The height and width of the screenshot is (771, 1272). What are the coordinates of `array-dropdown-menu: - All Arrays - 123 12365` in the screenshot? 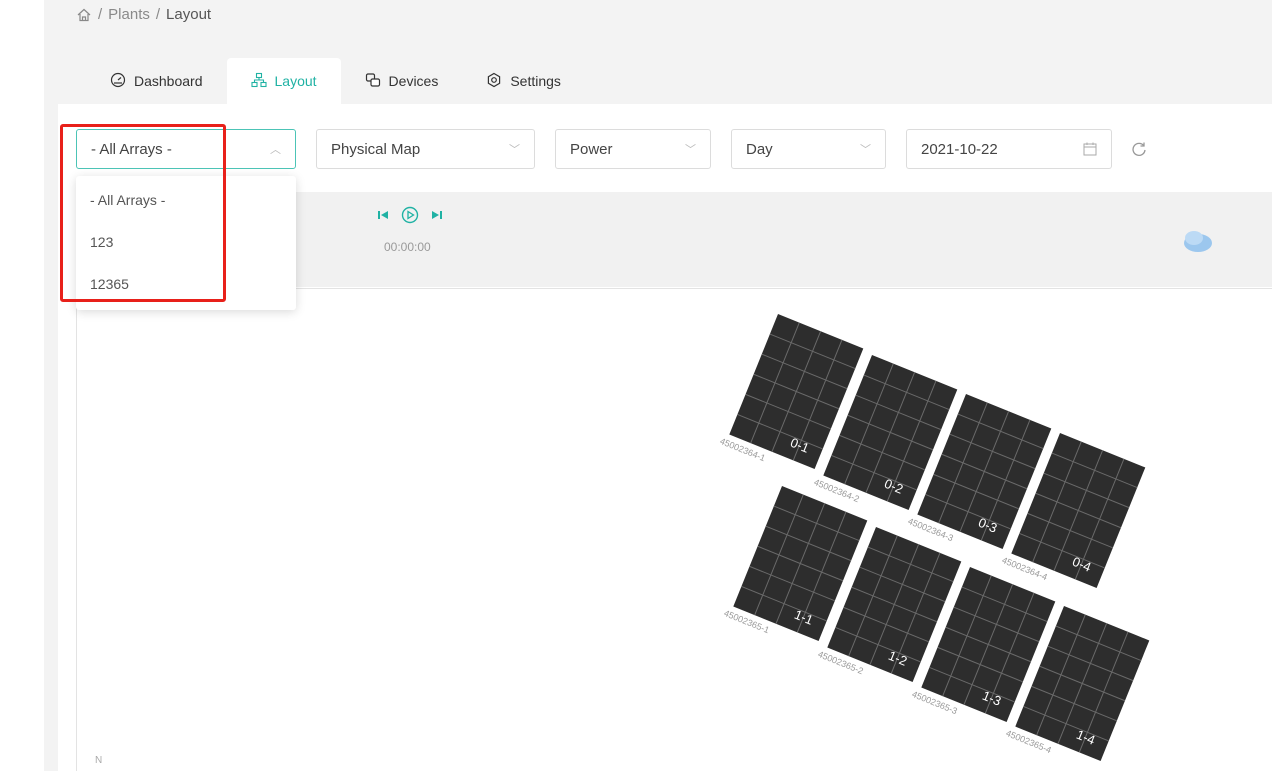 It's located at (186, 243).